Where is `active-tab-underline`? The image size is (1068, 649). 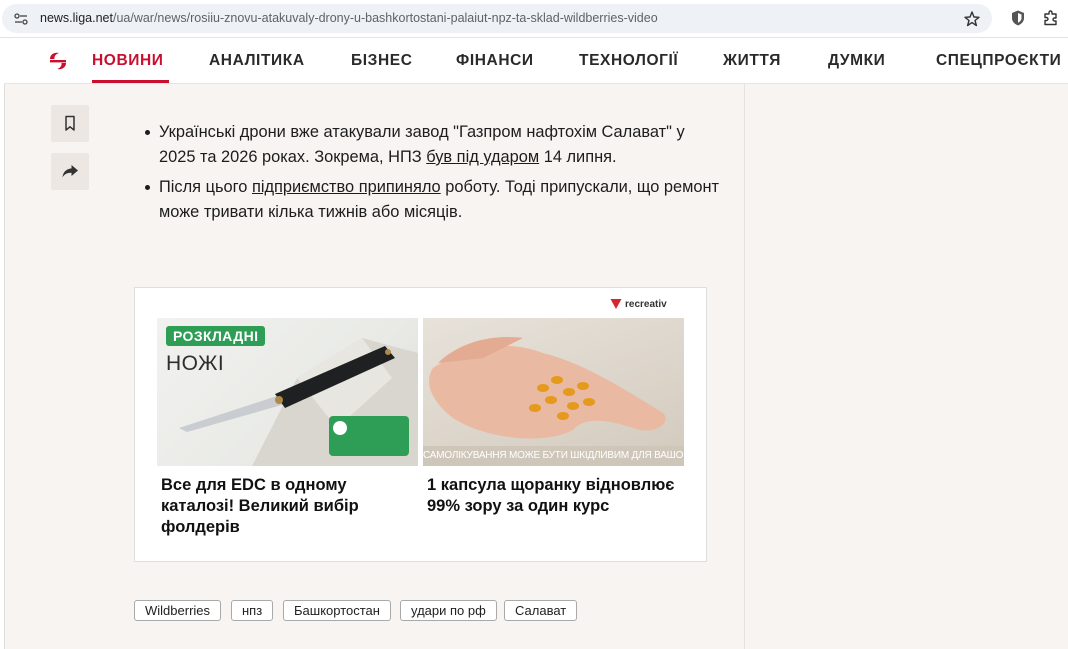
active-tab-underline is located at coordinates (130, 81).